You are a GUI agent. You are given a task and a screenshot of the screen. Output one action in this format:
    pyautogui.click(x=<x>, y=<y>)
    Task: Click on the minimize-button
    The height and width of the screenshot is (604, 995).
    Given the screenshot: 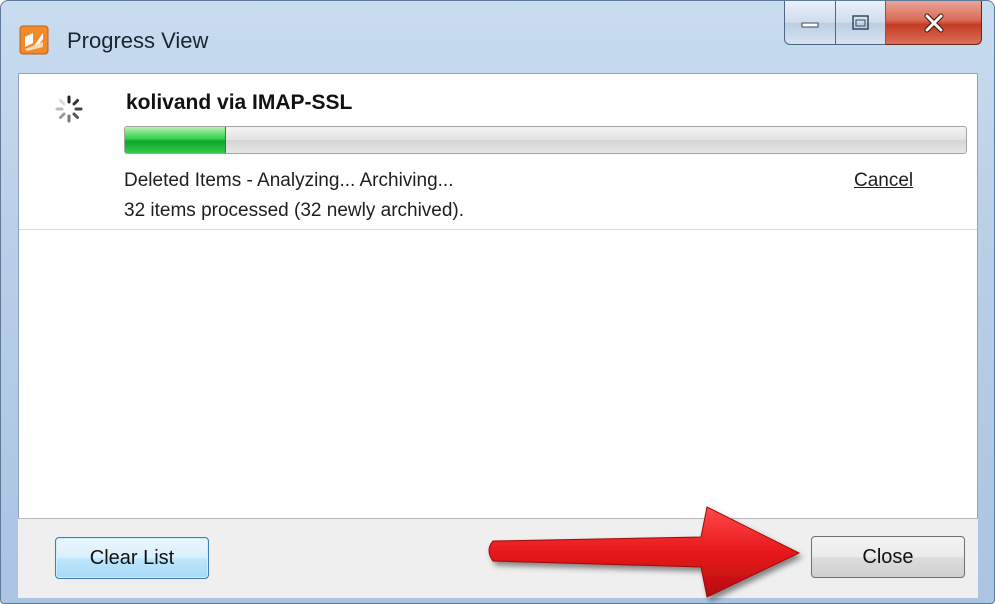 What is the action you would take?
    pyautogui.click(x=810, y=23)
    